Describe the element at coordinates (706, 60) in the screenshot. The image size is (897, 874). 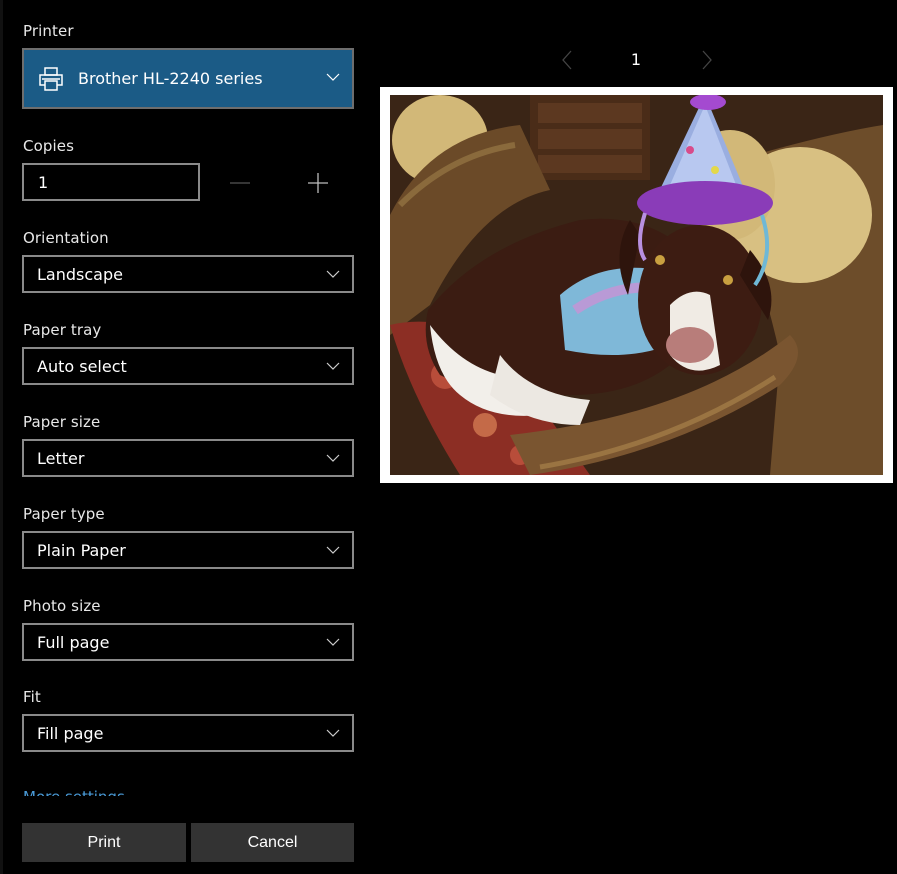
I see `chevron-right-icon` at that location.